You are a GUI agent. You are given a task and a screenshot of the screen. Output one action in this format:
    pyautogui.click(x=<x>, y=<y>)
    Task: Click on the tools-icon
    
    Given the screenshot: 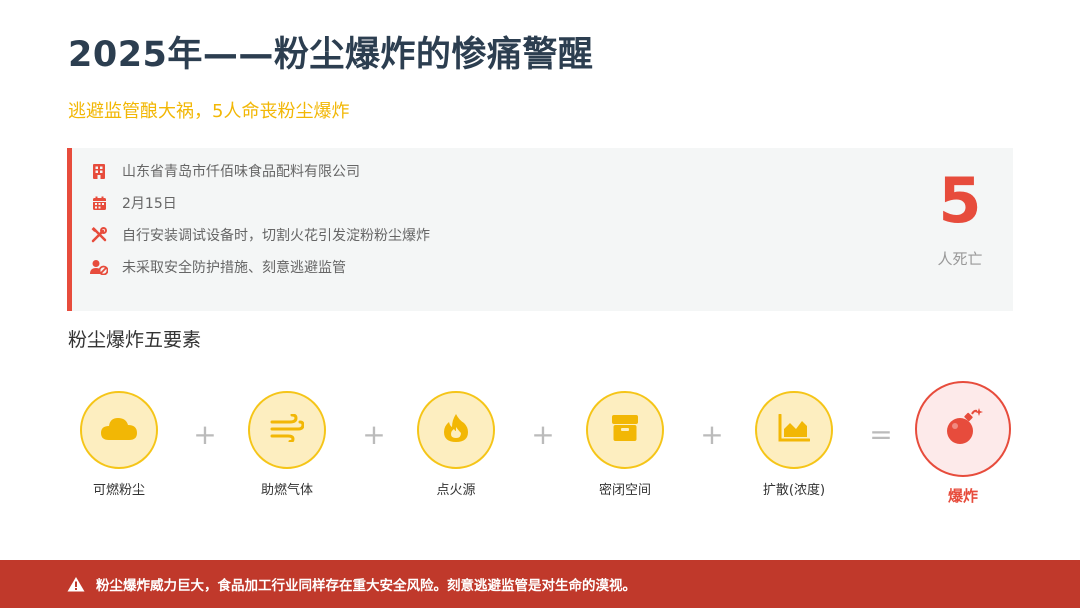 What is the action you would take?
    pyautogui.click(x=99, y=235)
    